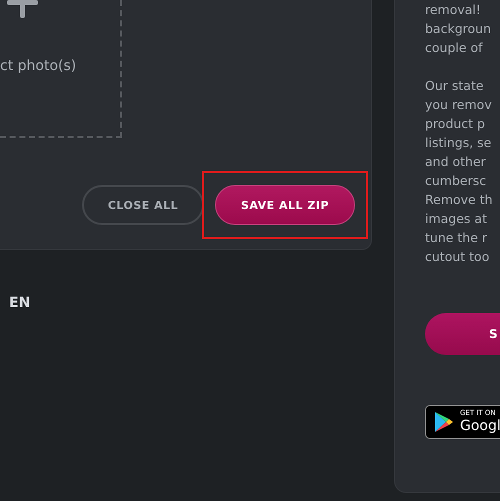 This screenshot has width=500, height=501. Describe the element at coordinates (462, 334) in the screenshot. I see `action-button: S` at that location.